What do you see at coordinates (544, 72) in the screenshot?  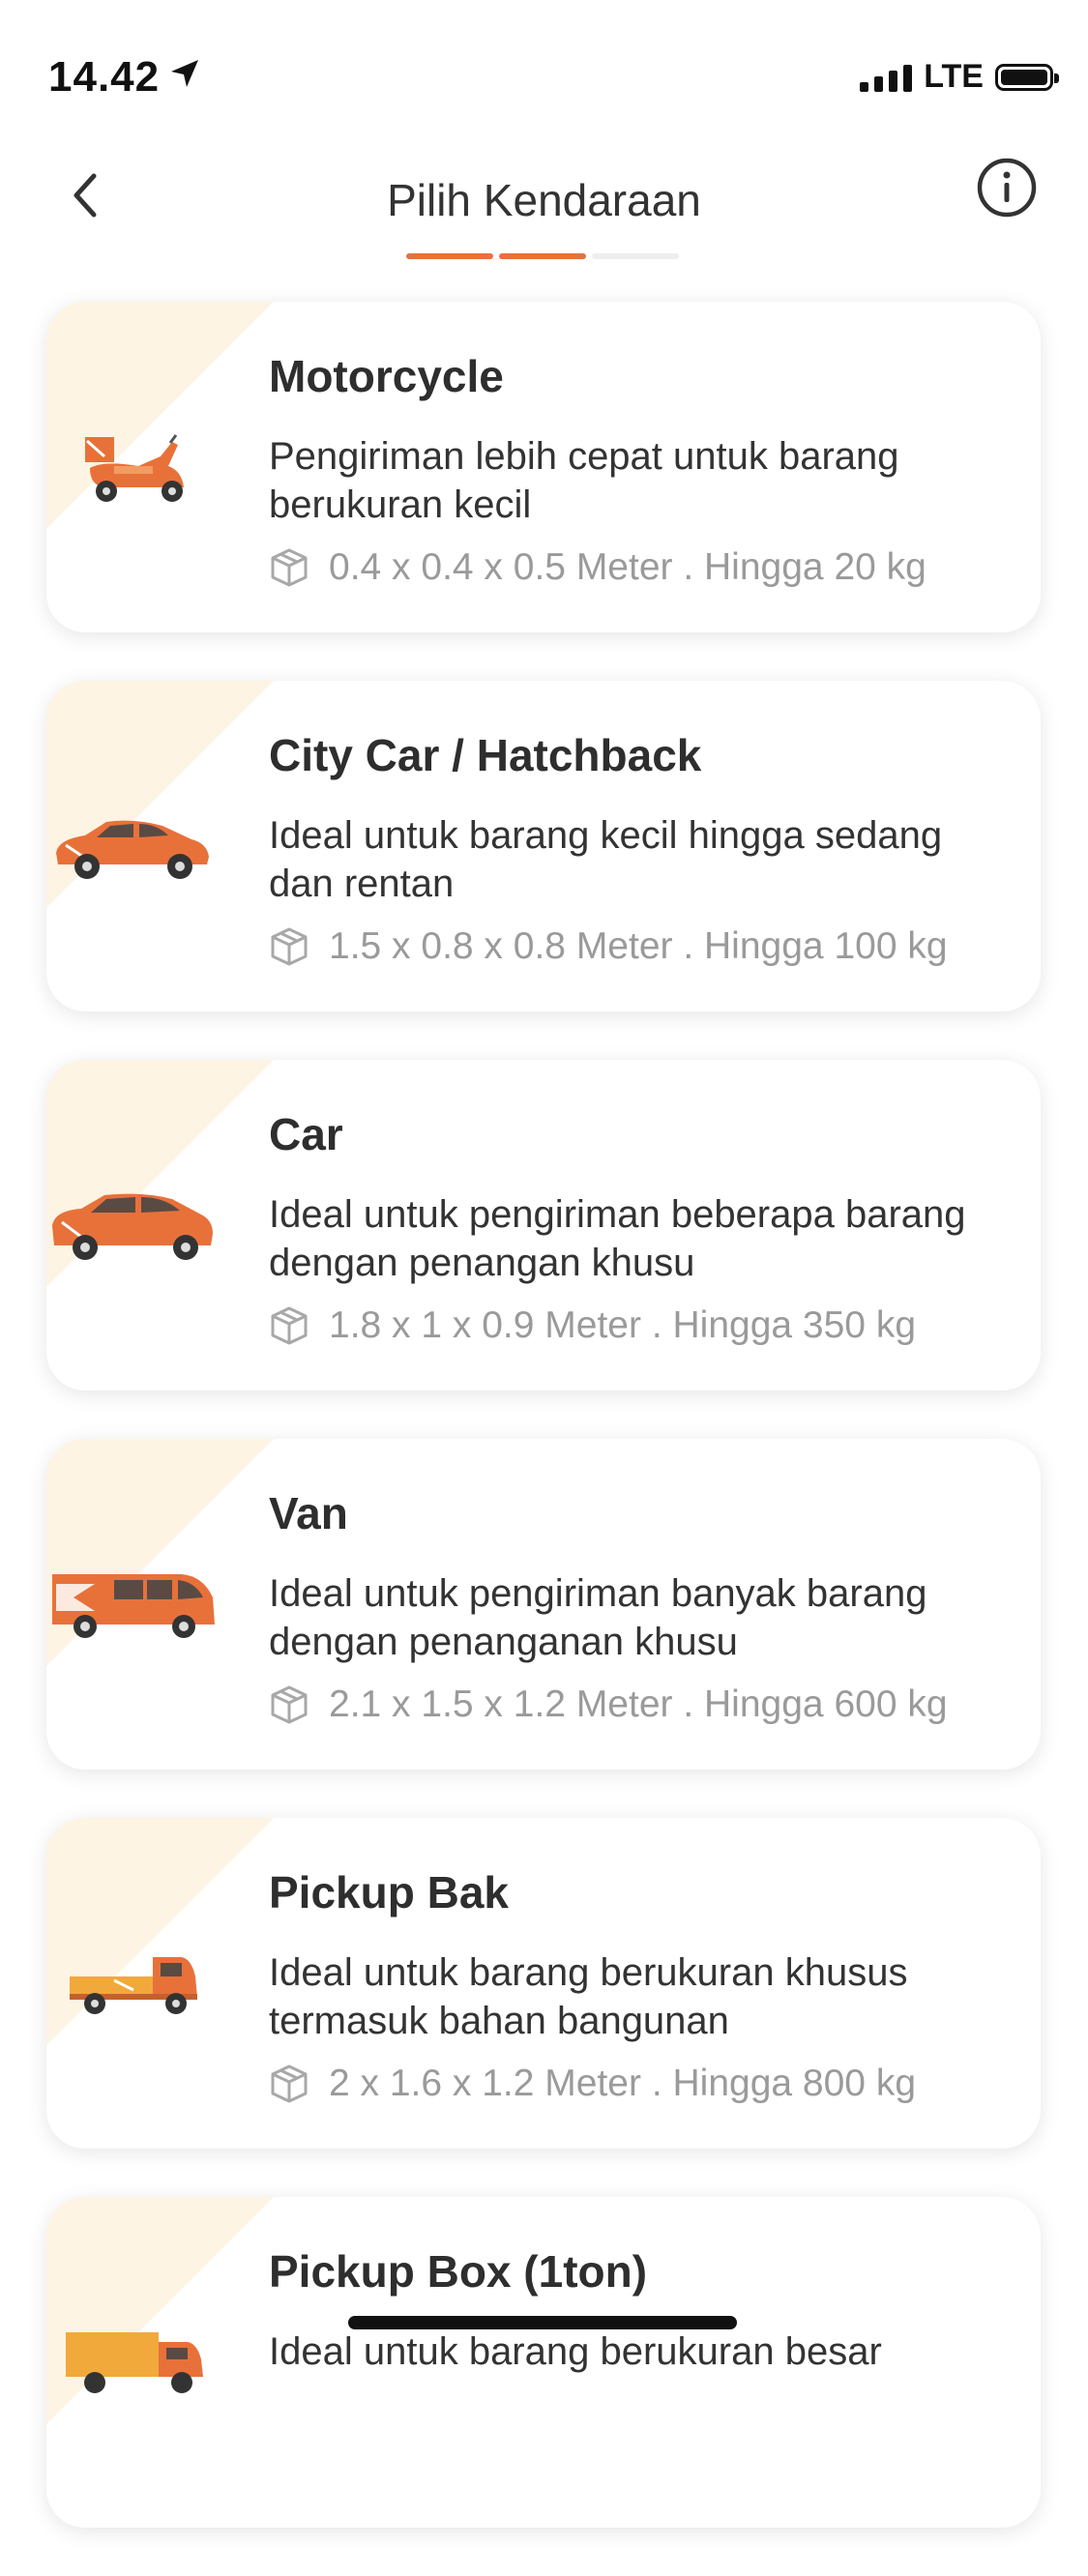 I see `status-bar: 14.42 LTE` at bounding box center [544, 72].